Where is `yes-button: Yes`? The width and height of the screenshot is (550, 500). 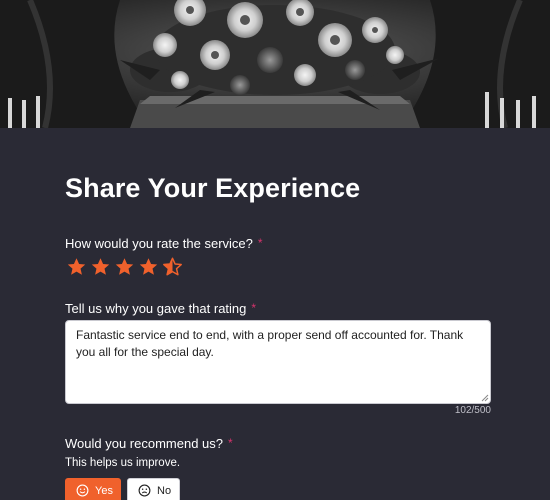 yes-button: Yes is located at coordinates (93, 489).